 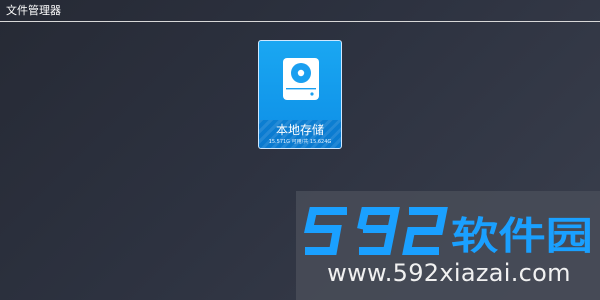 I want to click on app-title: 文件管理器, so click(x=33, y=10).